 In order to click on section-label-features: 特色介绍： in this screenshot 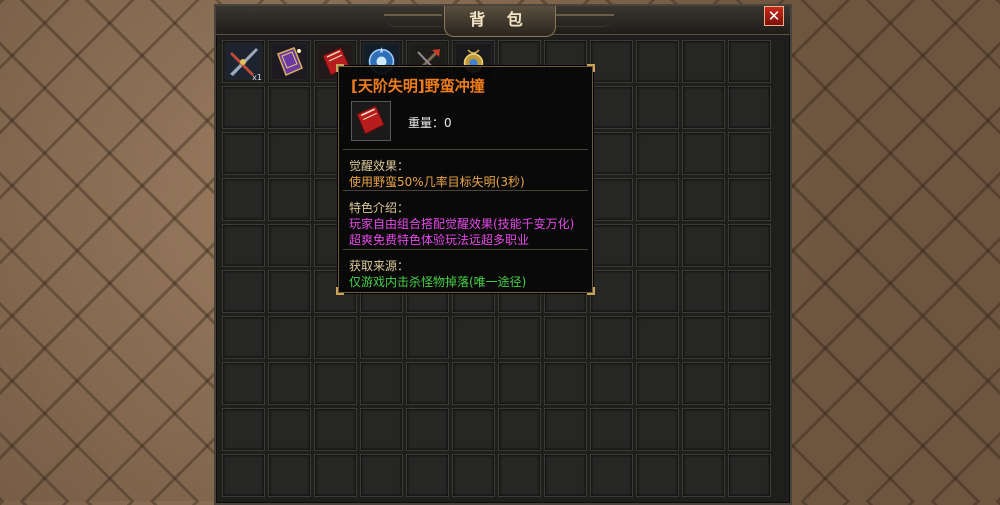, I will do `click(379, 208)`.